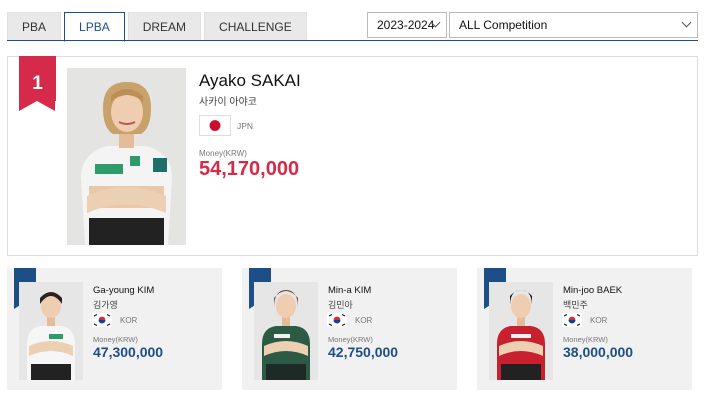 The width and height of the screenshot is (705, 400). I want to click on player-name-ko: 김민아, so click(340, 305).